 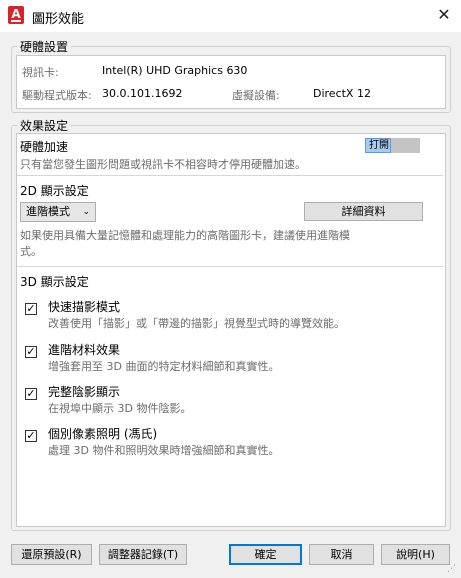 I want to click on cancel-button: 取消, so click(x=341, y=554).